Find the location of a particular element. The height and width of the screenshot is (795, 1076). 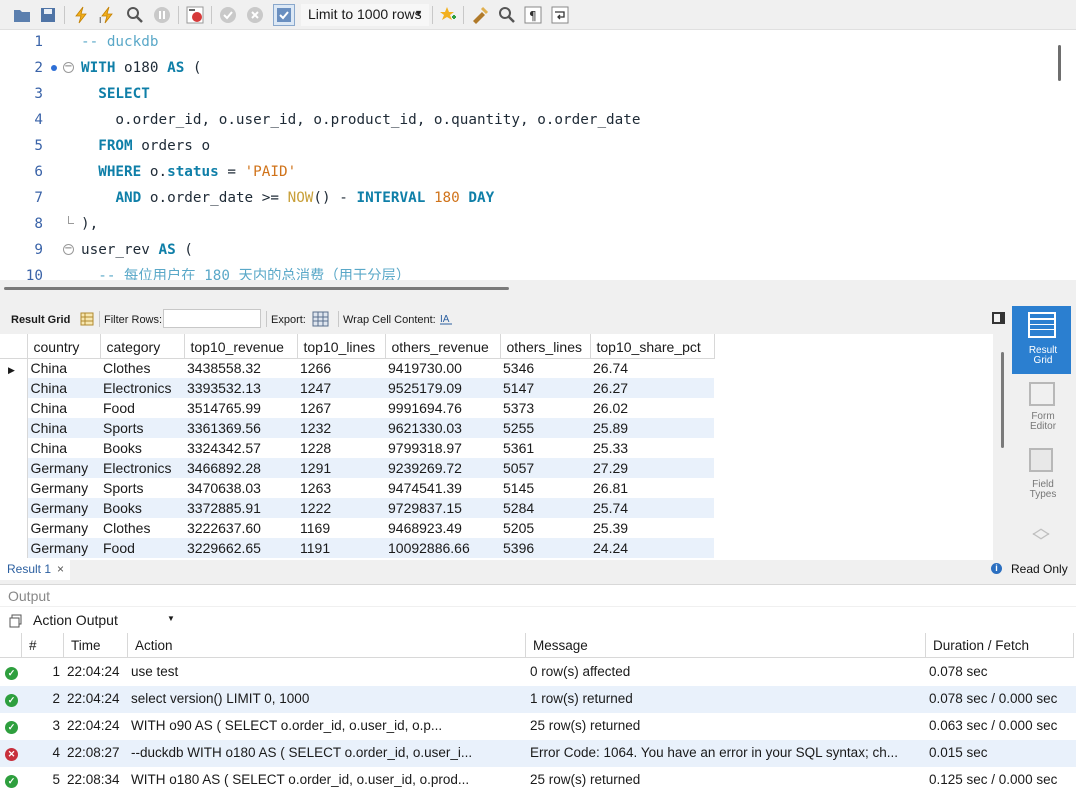

column-header: country is located at coordinates (64, 346).